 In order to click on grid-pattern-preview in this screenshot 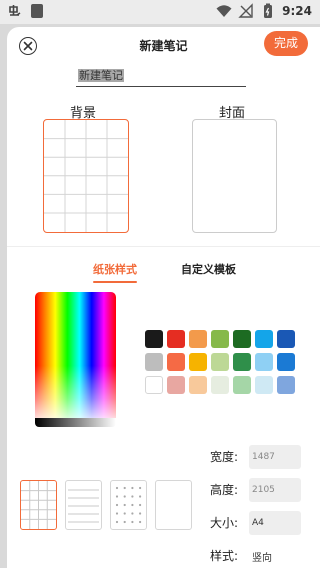, I will do `click(86, 176)`.